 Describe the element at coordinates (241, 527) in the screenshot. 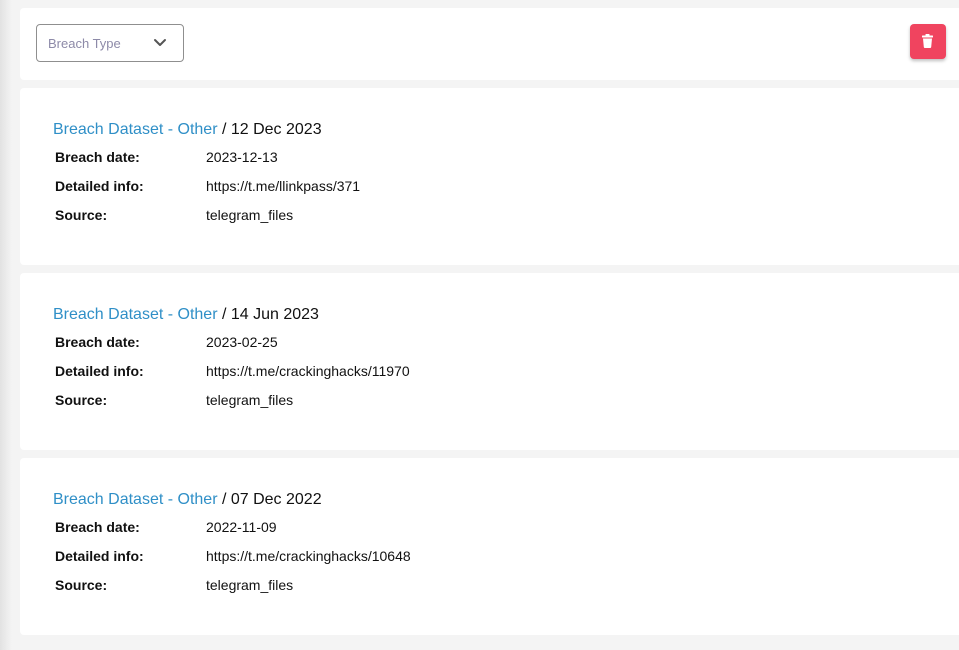

I see `breach-date-value: 2022-11-09` at that location.